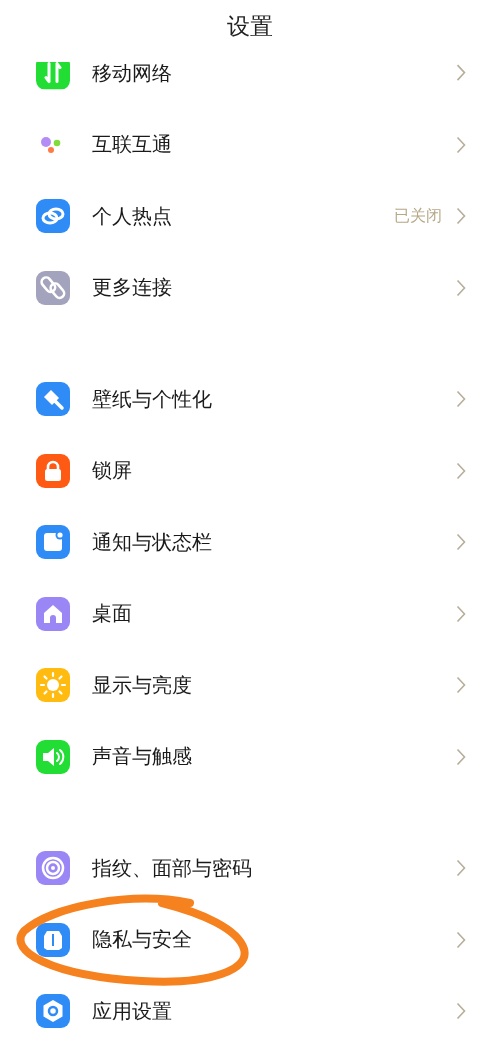 The width and height of the screenshot is (500, 1042). I want to click on settings-item: 隐私与安全, so click(250, 939).